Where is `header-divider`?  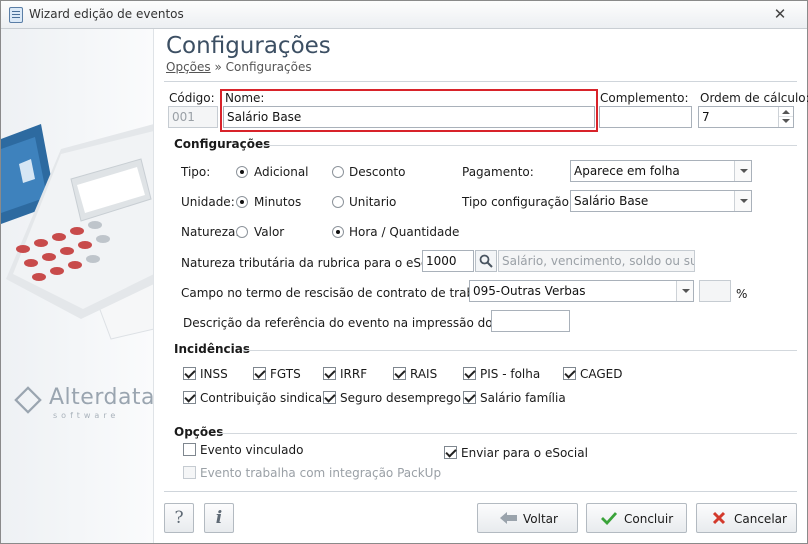
header-divider is located at coordinates (480, 81).